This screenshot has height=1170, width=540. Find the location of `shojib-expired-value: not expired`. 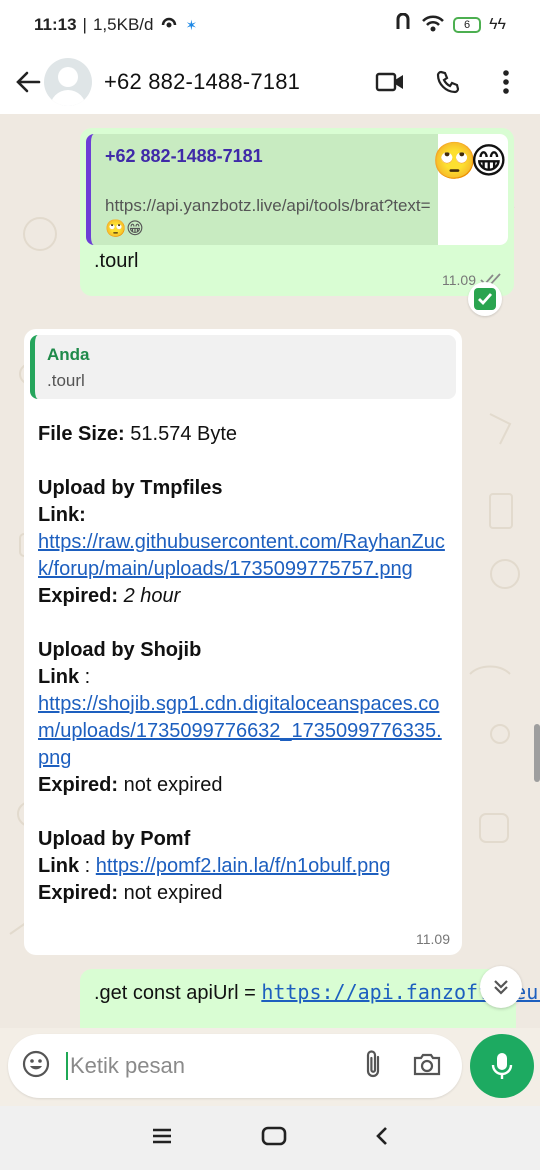

shojib-expired-value: not expired is located at coordinates (173, 785).